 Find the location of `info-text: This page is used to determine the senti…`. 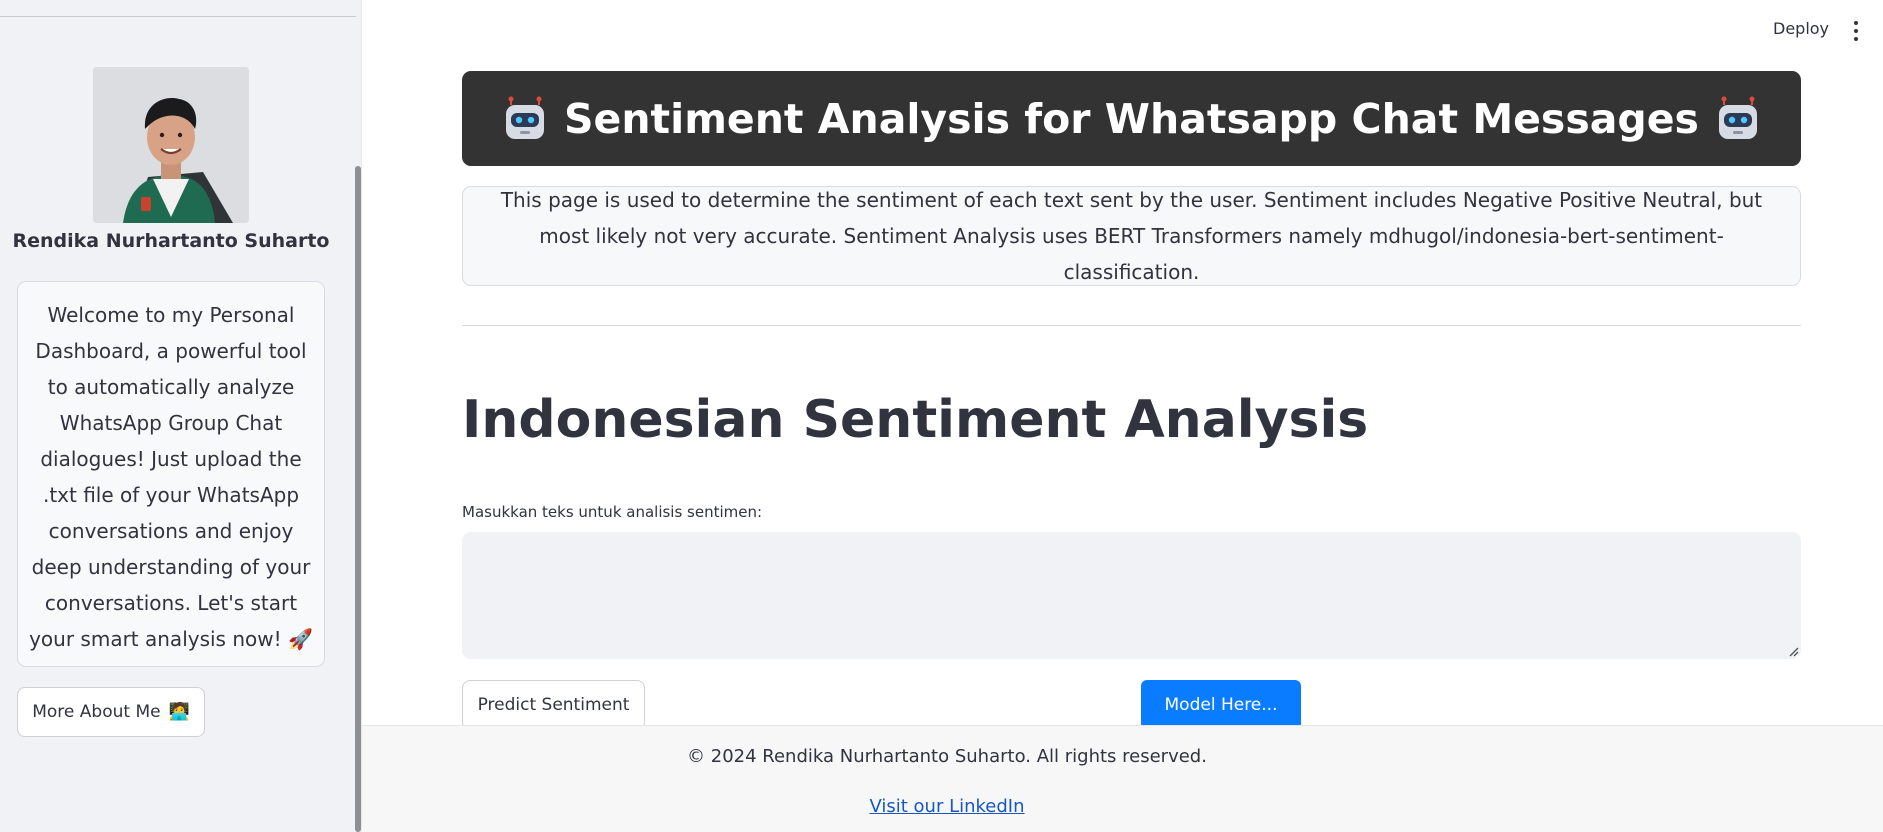

info-text: This page is used to determine the senti… is located at coordinates (1131, 236).